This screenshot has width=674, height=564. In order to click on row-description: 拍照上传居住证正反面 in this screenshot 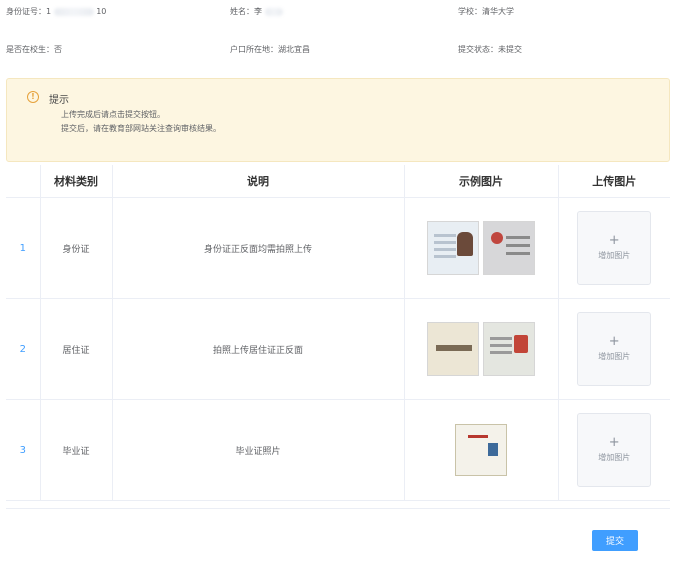, I will do `click(258, 349)`.